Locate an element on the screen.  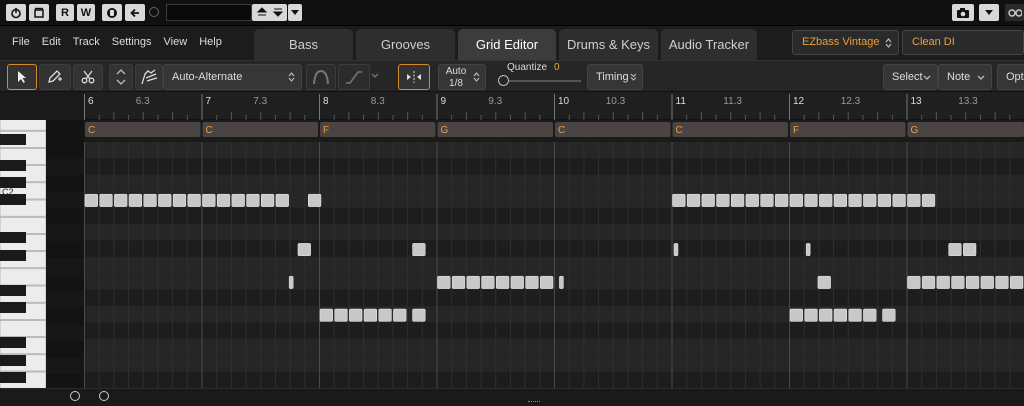
timeline-ruler: 6 6.3 7 7.3 8 8.3 9 9.3 10 10.3 11 11.3 12 12.3 13 13.3 is located at coordinates (512, 106).